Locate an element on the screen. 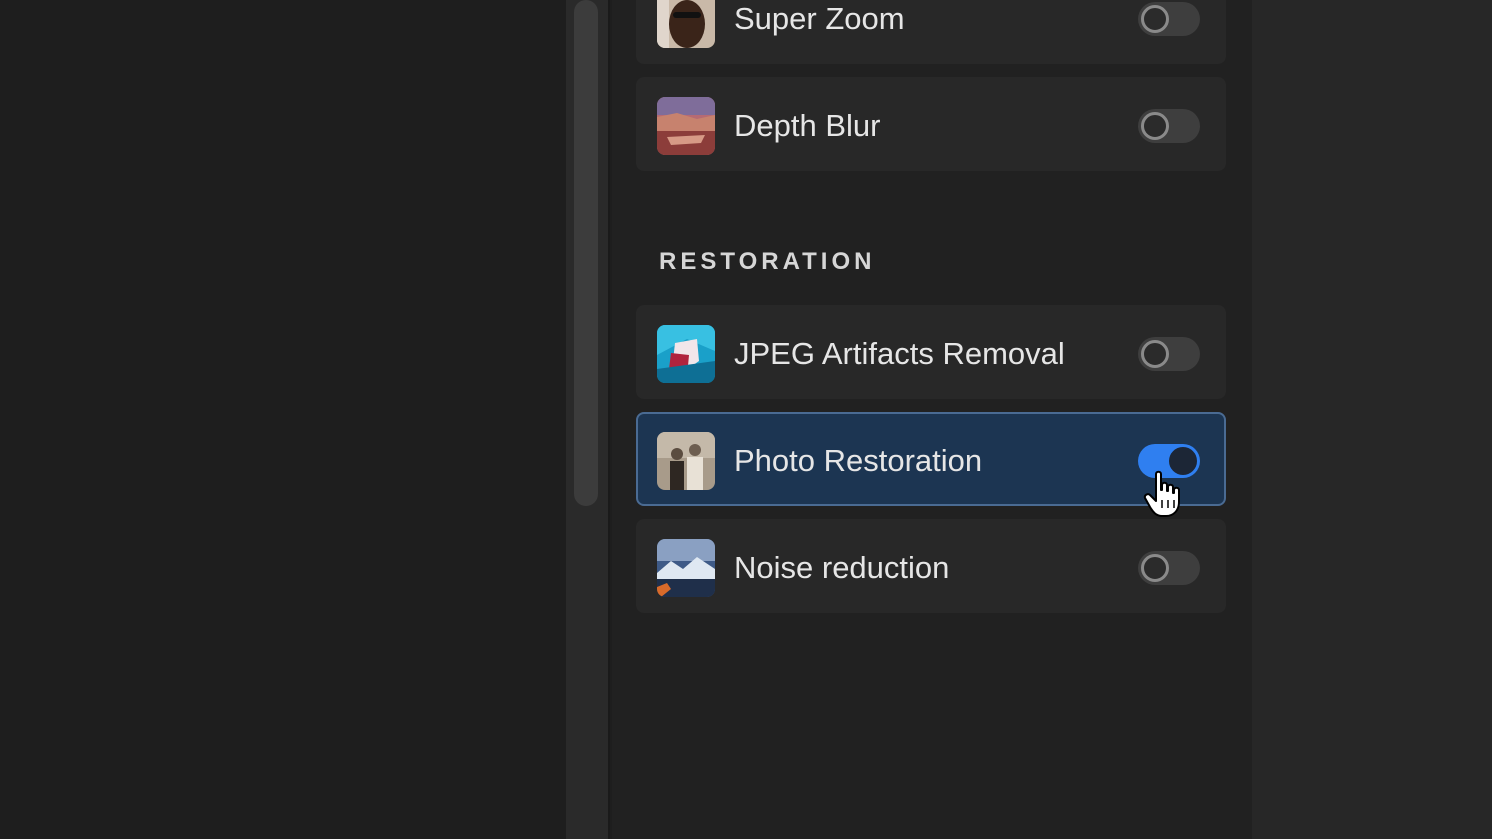 The image size is (1492, 839). filter-row-noise-reduction: Noise reduction is located at coordinates (931, 566).